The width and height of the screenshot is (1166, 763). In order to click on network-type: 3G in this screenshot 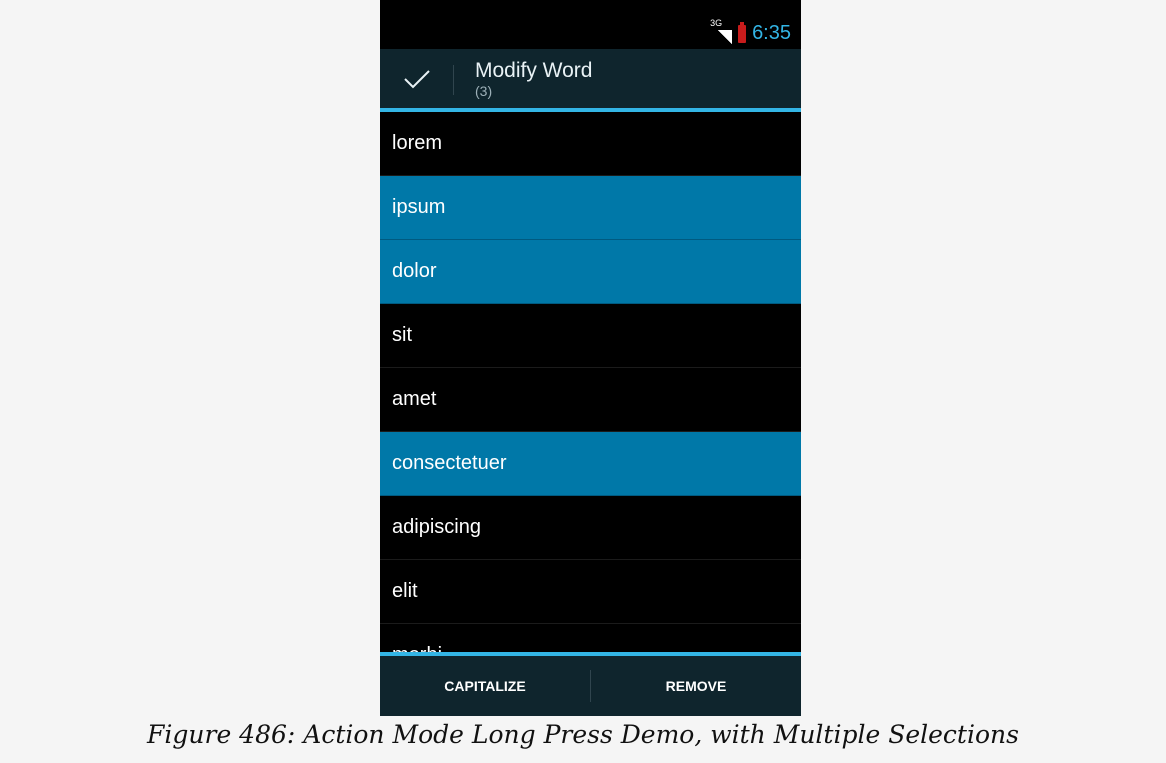, I will do `click(716, 22)`.